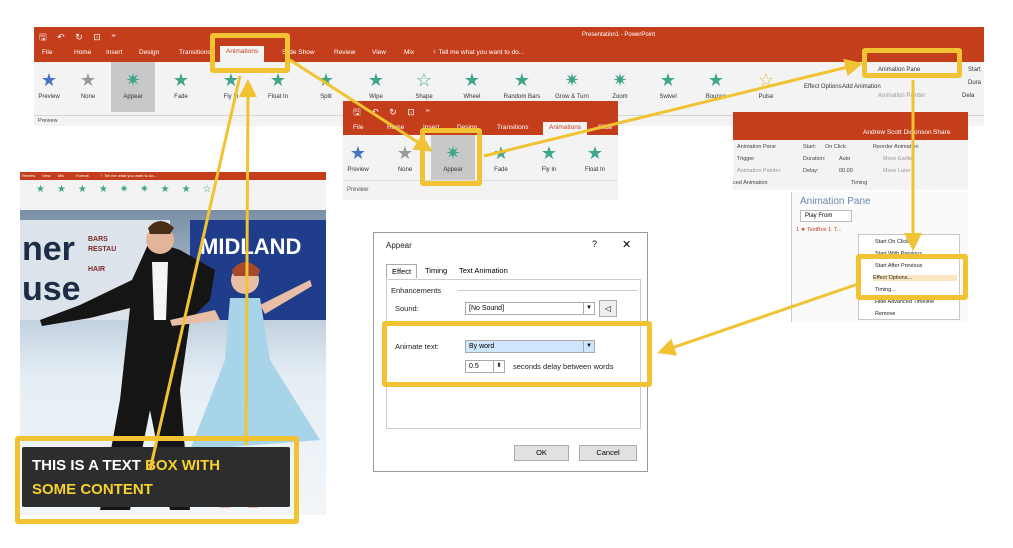 The image size is (1013, 548). Describe the element at coordinates (361, 105) in the screenshot. I see `arrow-tab-to-appear` at that location.